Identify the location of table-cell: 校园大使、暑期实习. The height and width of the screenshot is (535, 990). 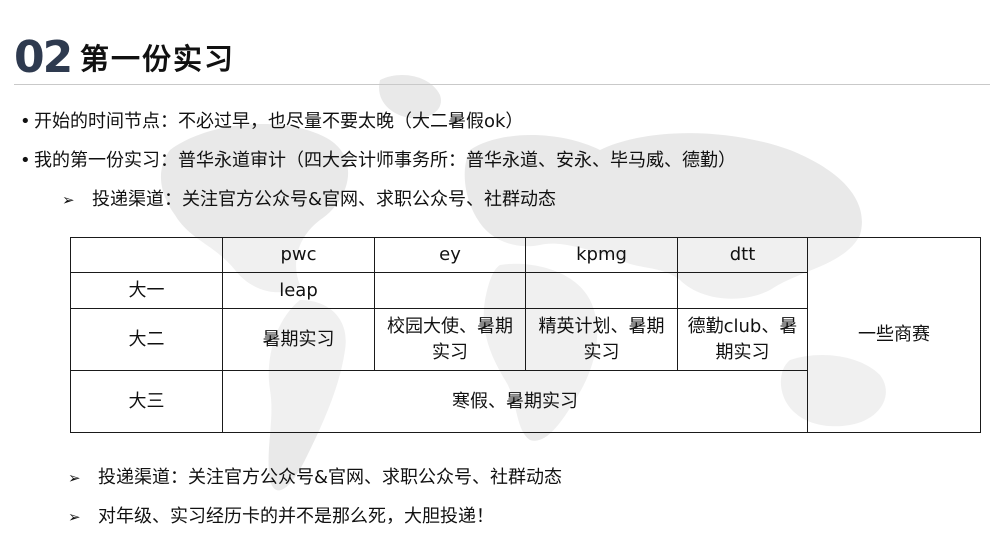
(450, 339).